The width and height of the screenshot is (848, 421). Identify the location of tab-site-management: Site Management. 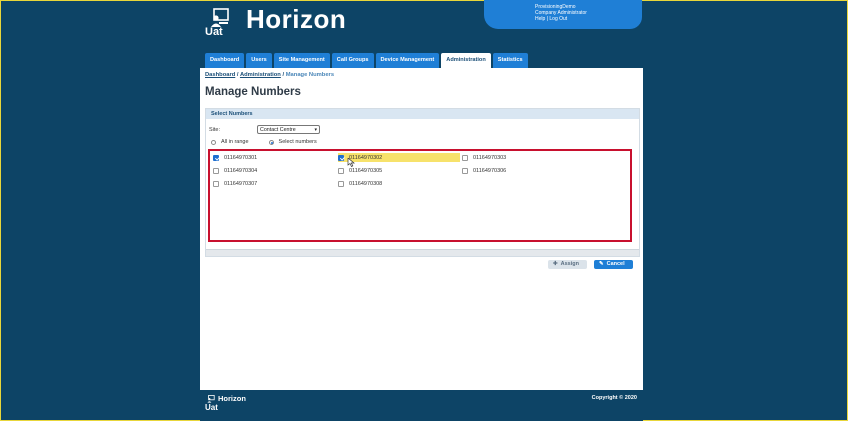
(301, 60).